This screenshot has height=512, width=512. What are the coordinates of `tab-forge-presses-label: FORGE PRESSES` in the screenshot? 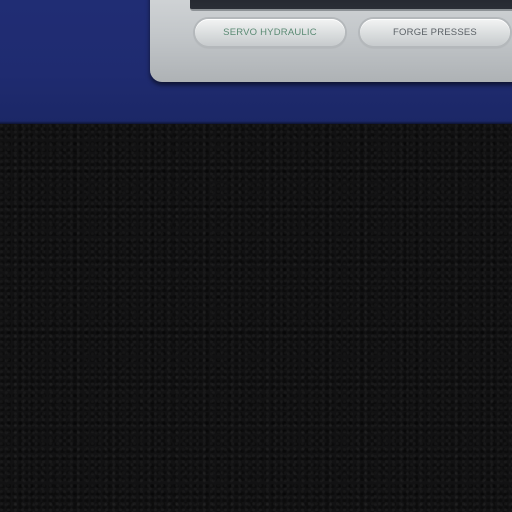 It's located at (435, 32).